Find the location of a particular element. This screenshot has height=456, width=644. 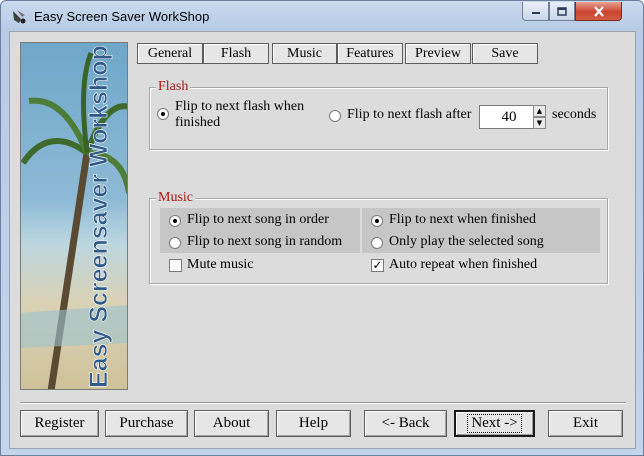

mute-checkbox is located at coordinates (175, 265).